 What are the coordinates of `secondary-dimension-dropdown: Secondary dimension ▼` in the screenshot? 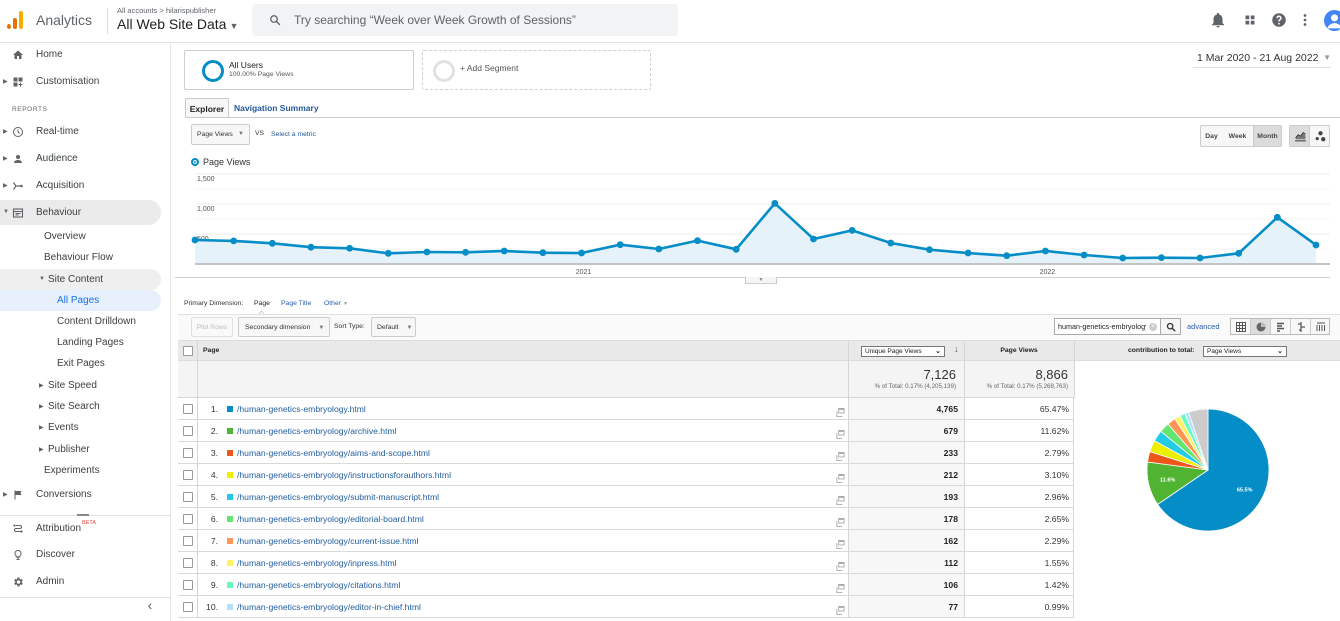 It's located at (284, 327).